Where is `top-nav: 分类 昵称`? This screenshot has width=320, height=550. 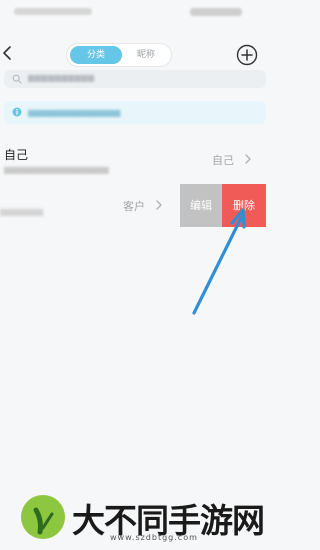 top-nav: 分类 昵称 is located at coordinates (134, 55).